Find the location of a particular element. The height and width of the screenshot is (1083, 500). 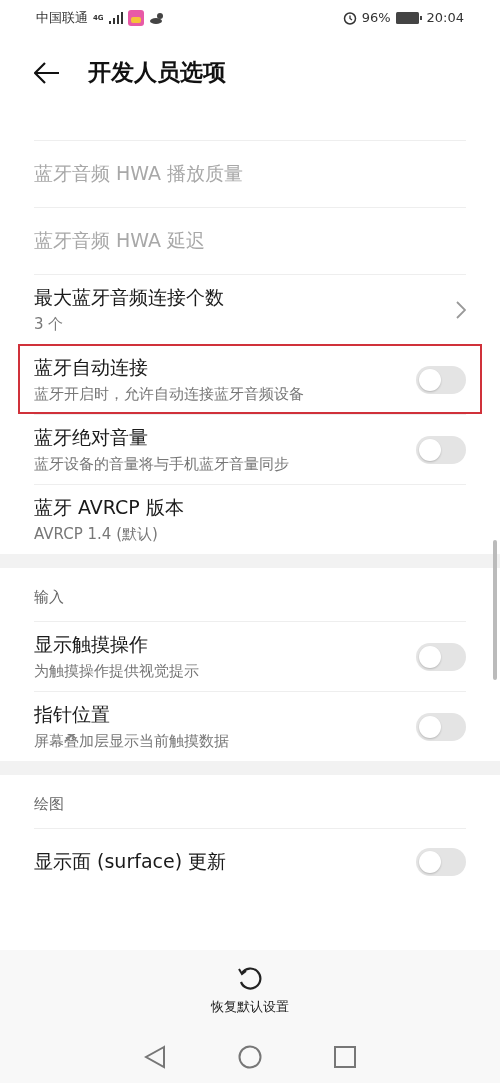

section-header: 绘图 is located at coordinates (49, 804).